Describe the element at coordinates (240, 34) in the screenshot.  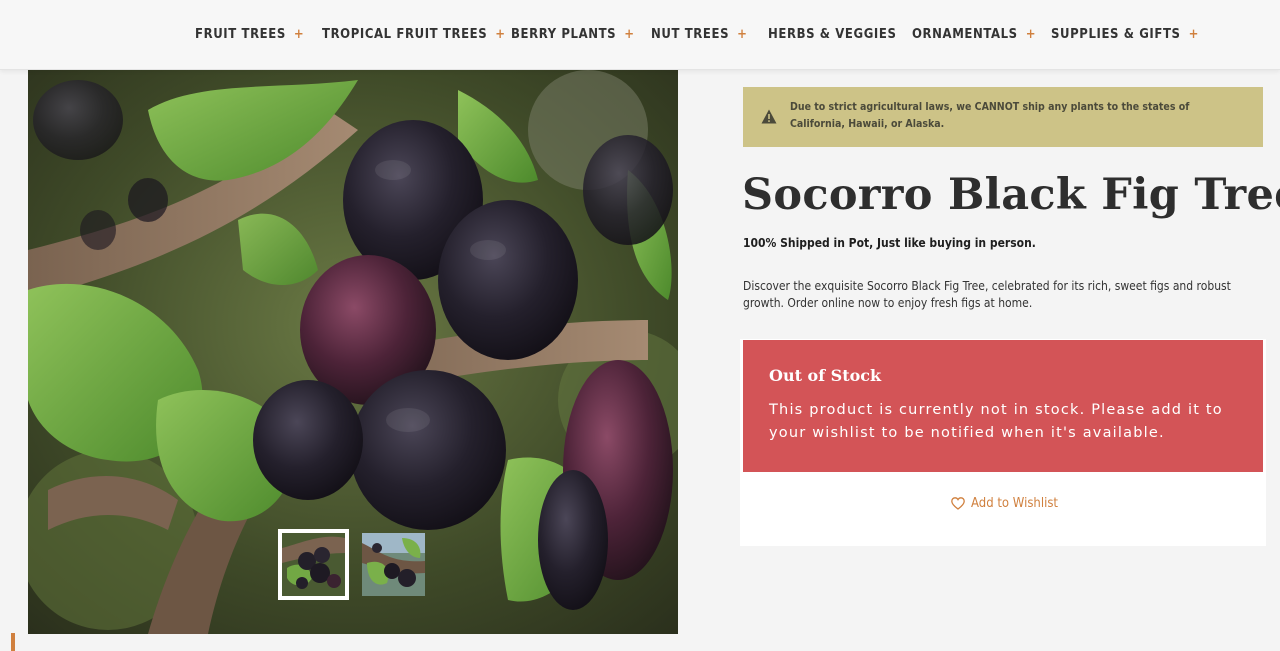
I see `nav-item-label: FRUIT TREES` at that location.